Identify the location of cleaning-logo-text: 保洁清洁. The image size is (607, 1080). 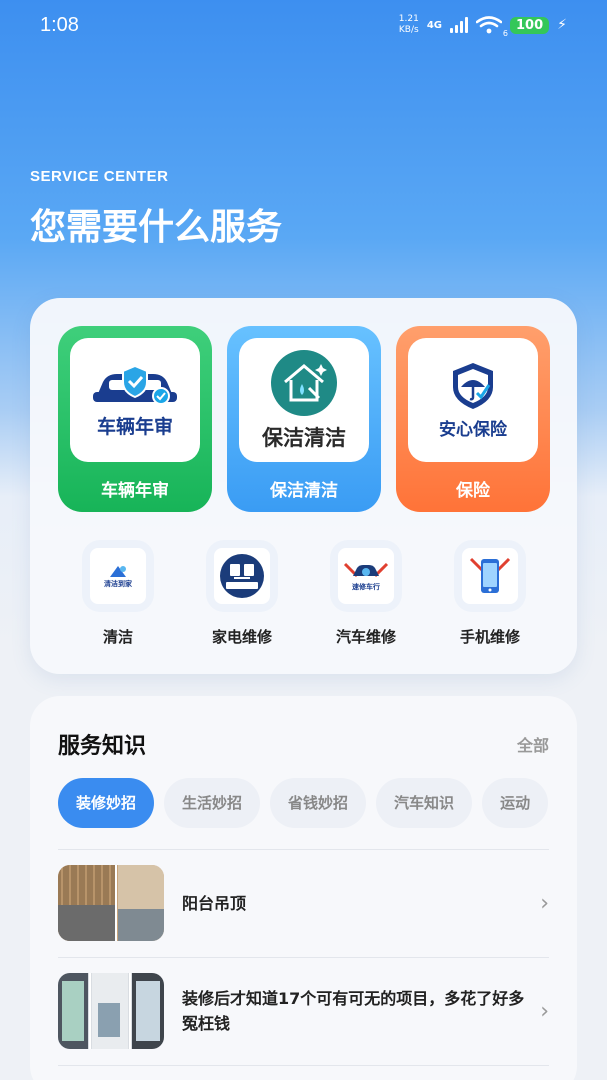
(304, 438).